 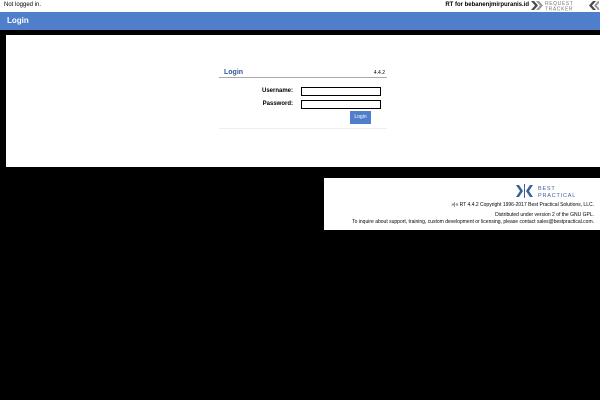 What do you see at coordinates (341, 104) in the screenshot?
I see `password-input` at bounding box center [341, 104].